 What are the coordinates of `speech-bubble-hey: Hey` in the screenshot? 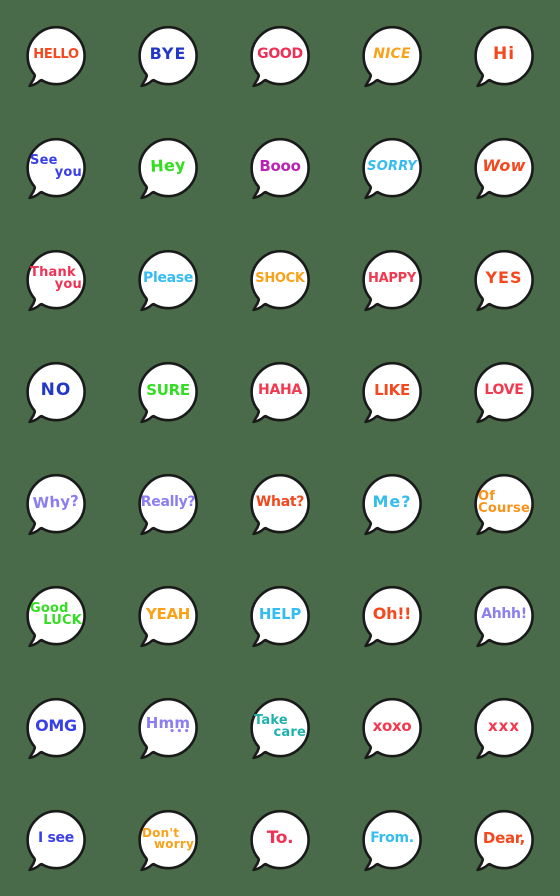 It's located at (168, 168).